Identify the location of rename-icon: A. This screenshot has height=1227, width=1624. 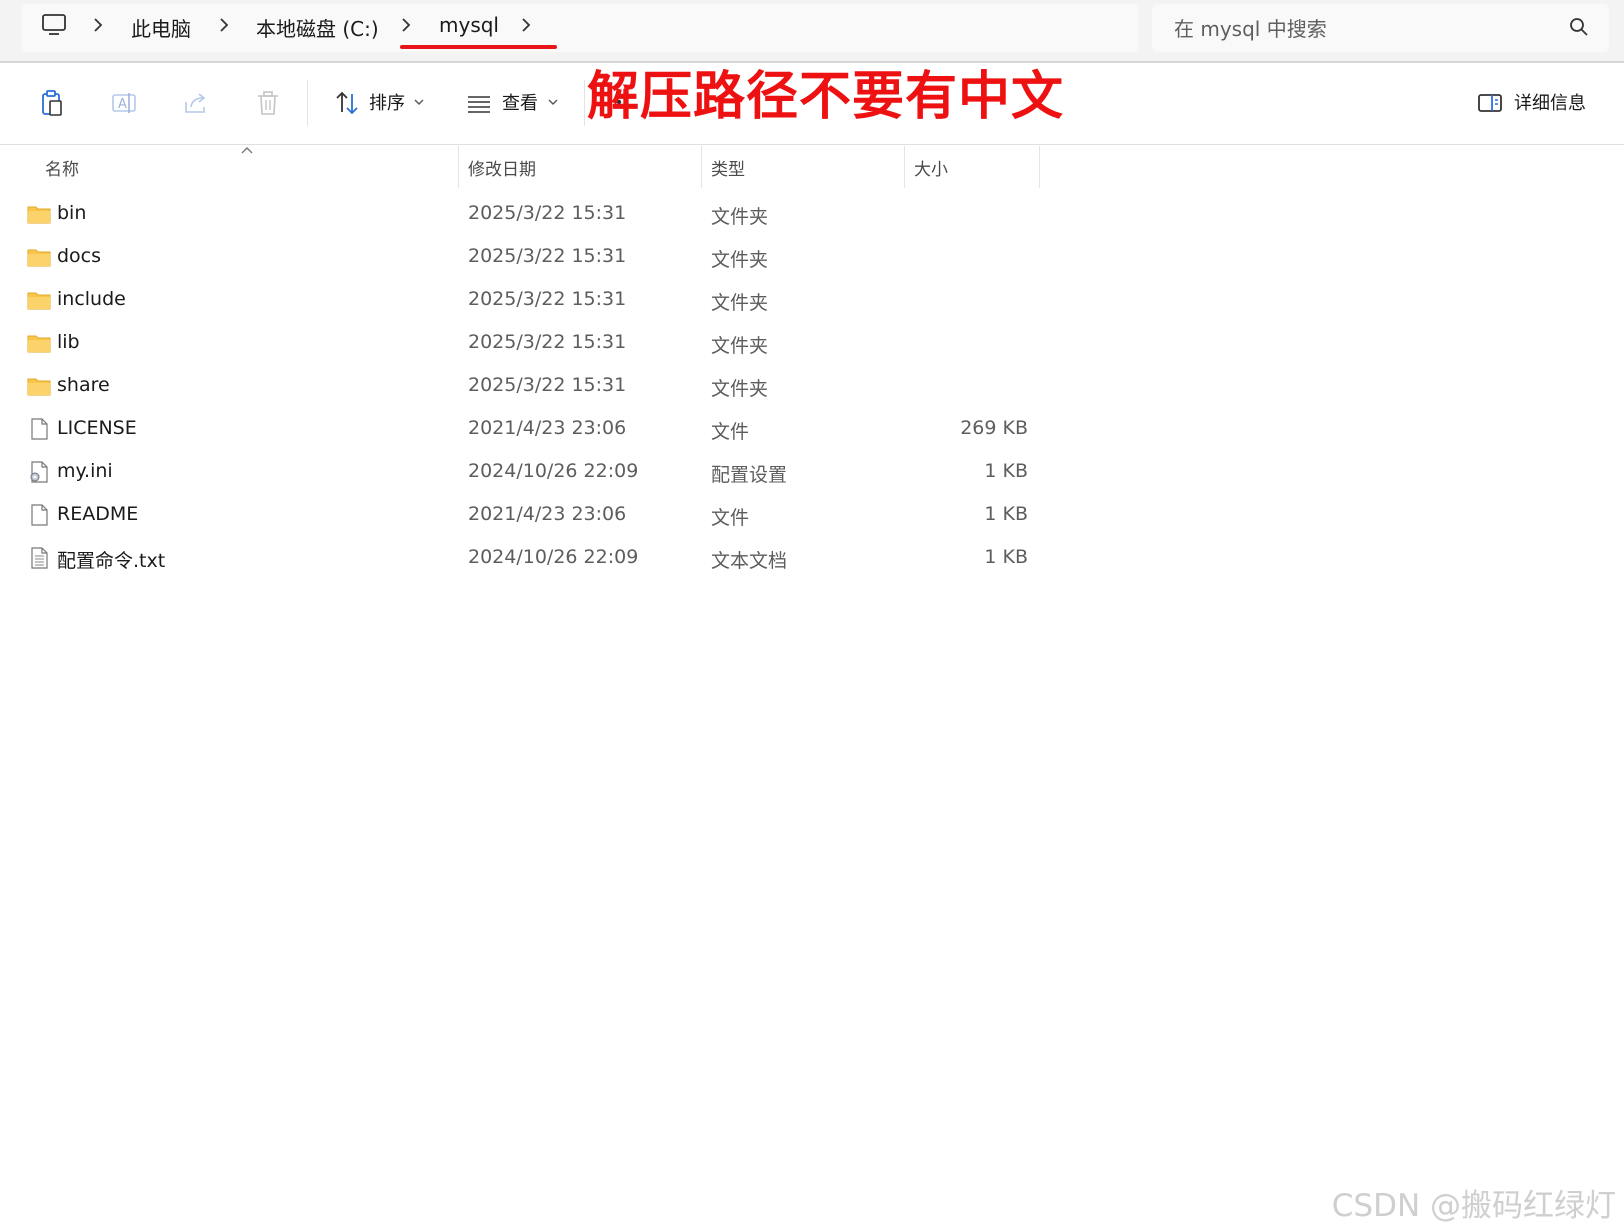
(124, 103).